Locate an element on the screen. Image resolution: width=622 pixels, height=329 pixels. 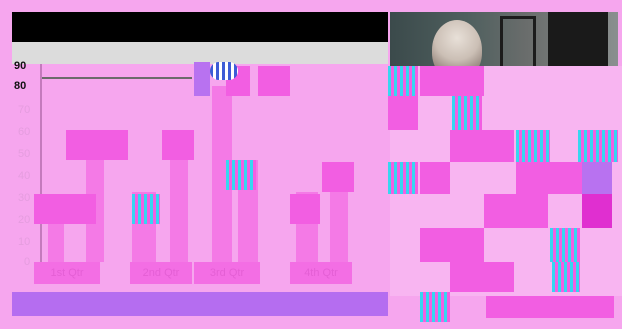
y-tick-80: 80 is located at coordinates (20, 86).